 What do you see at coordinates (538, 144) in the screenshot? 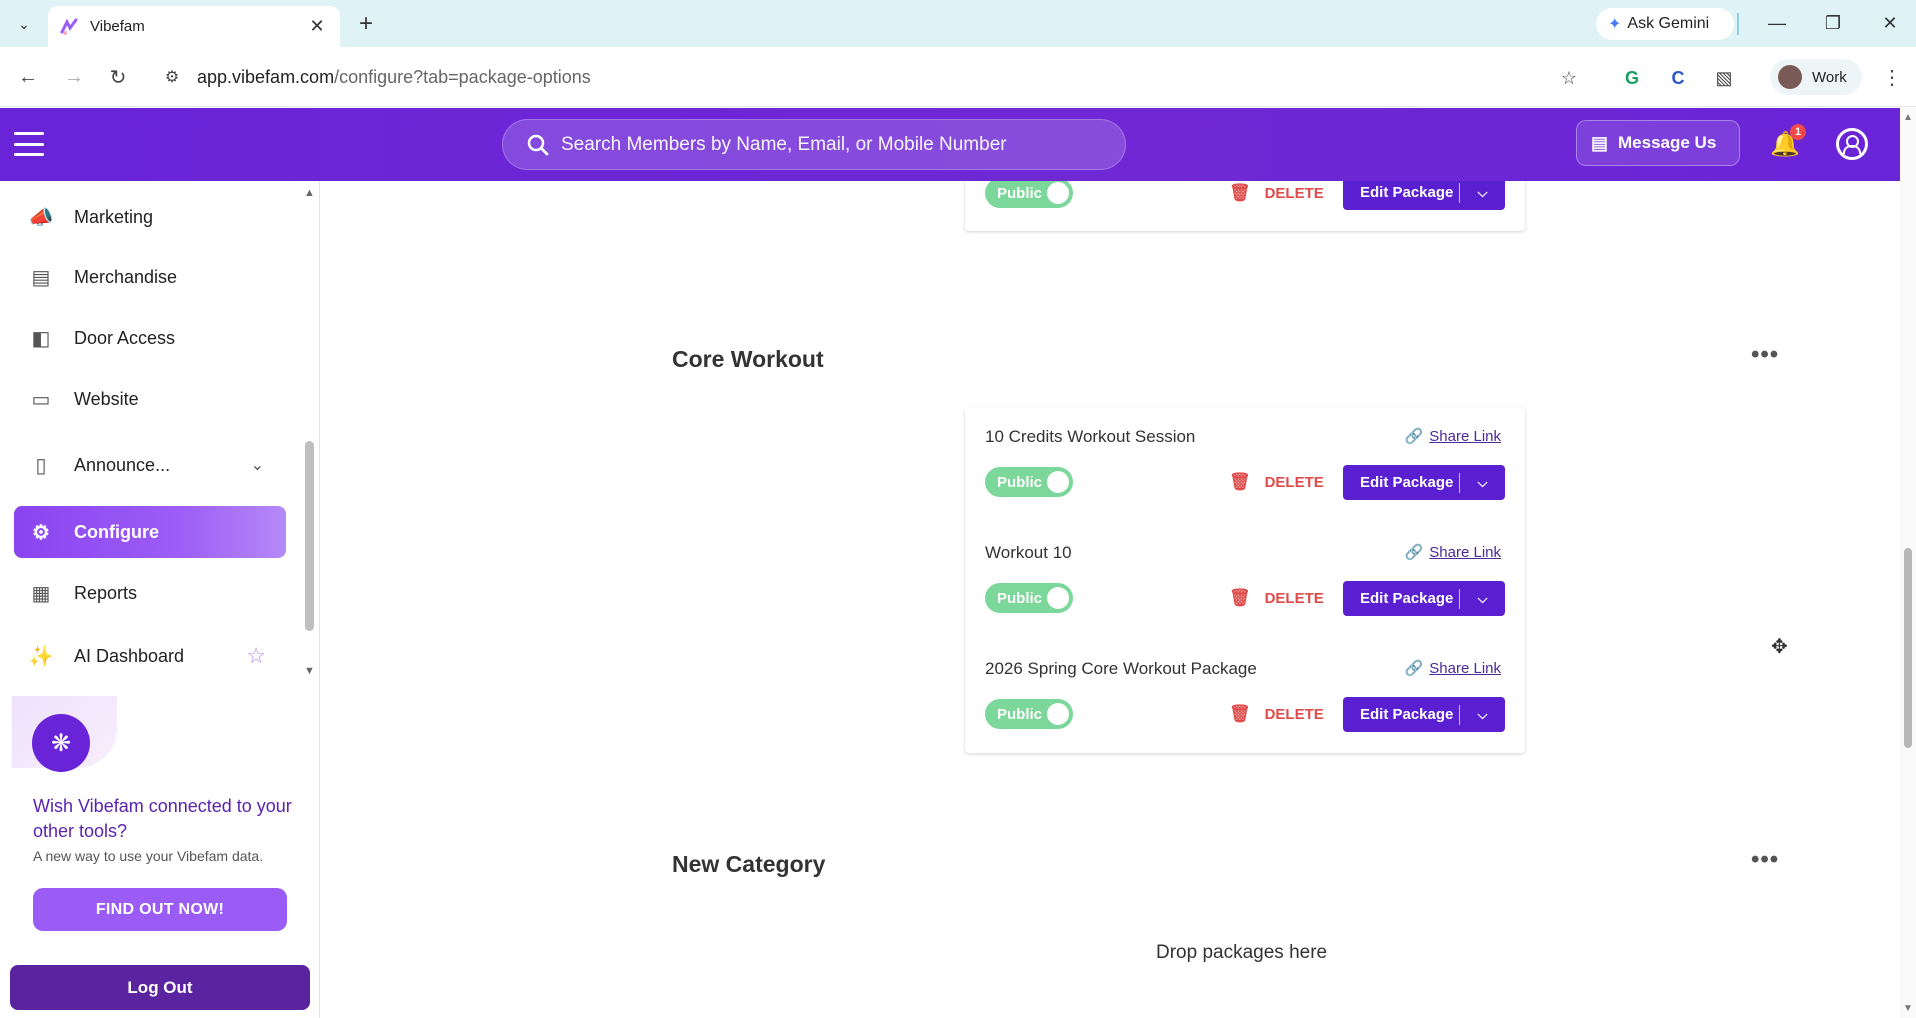
I see `search-icon` at bounding box center [538, 144].